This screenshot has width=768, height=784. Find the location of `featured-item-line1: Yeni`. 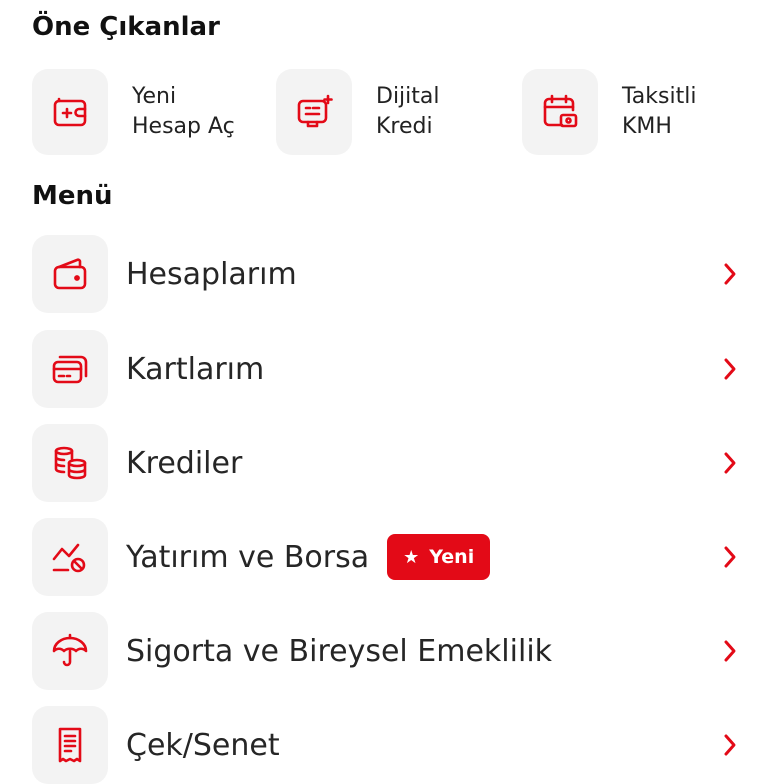

featured-item-line1: Yeni is located at coordinates (154, 96).